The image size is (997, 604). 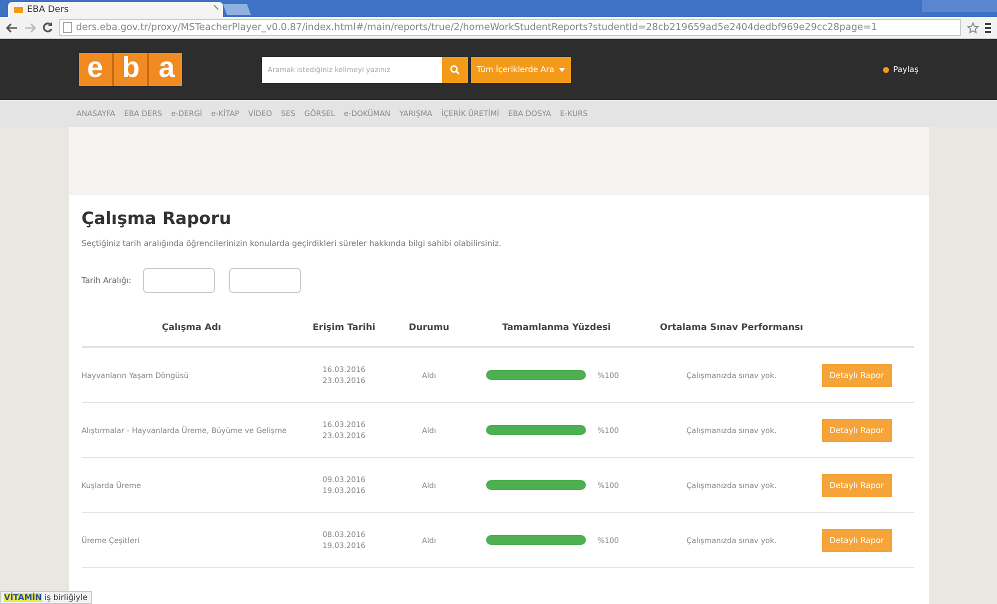 What do you see at coordinates (12, 27) in the screenshot?
I see `back-icon` at bounding box center [12, 27].